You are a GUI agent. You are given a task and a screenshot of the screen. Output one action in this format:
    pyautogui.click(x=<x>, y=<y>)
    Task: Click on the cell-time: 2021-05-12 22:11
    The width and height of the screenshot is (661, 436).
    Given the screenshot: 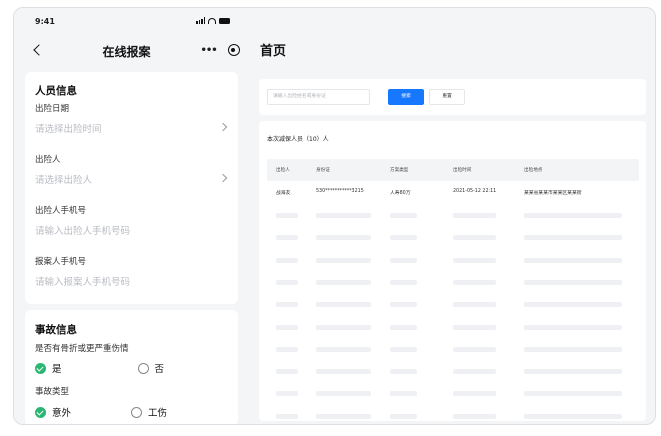 What is the action you would take?
    pyautogui.click(x=475, y=191)
    